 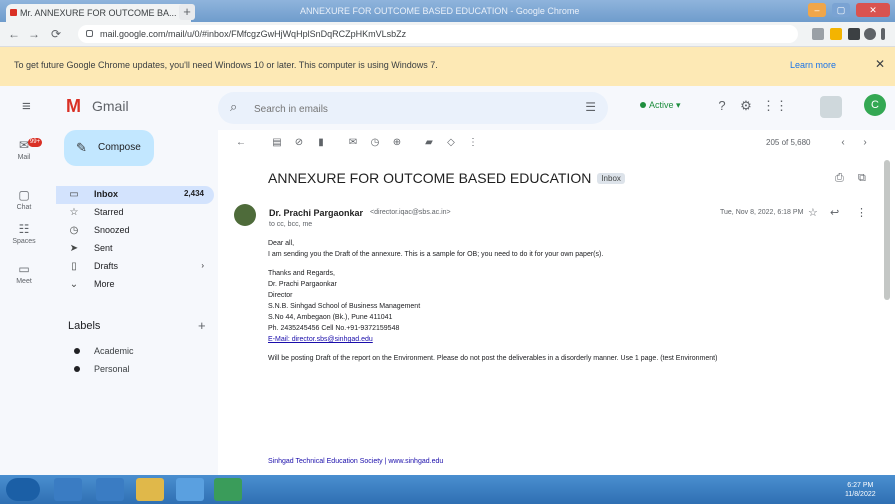 What do you see at coordinates (290, 224) in the screenshot?
I see `recipients: to cc, bcc, me` at bounding box center [290, 224].